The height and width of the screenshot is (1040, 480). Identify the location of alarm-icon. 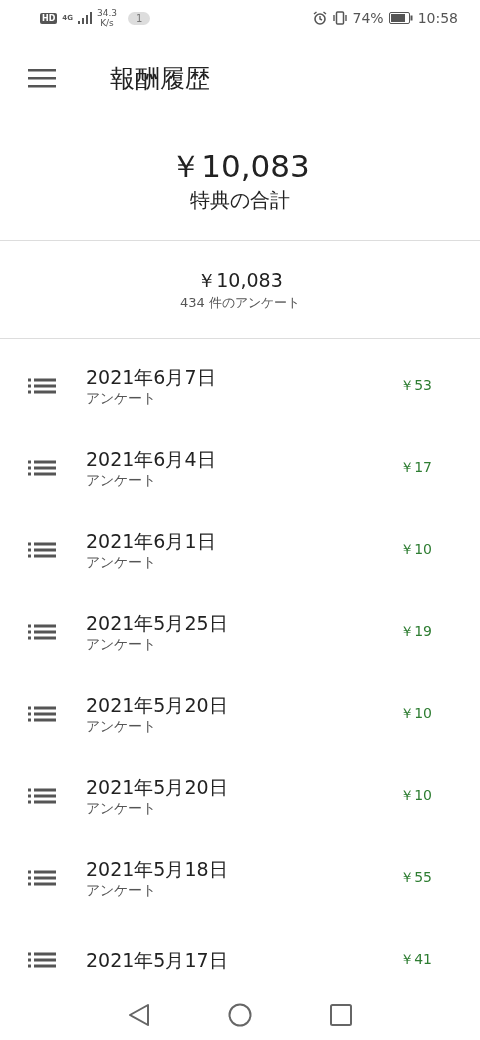
(319, 18).